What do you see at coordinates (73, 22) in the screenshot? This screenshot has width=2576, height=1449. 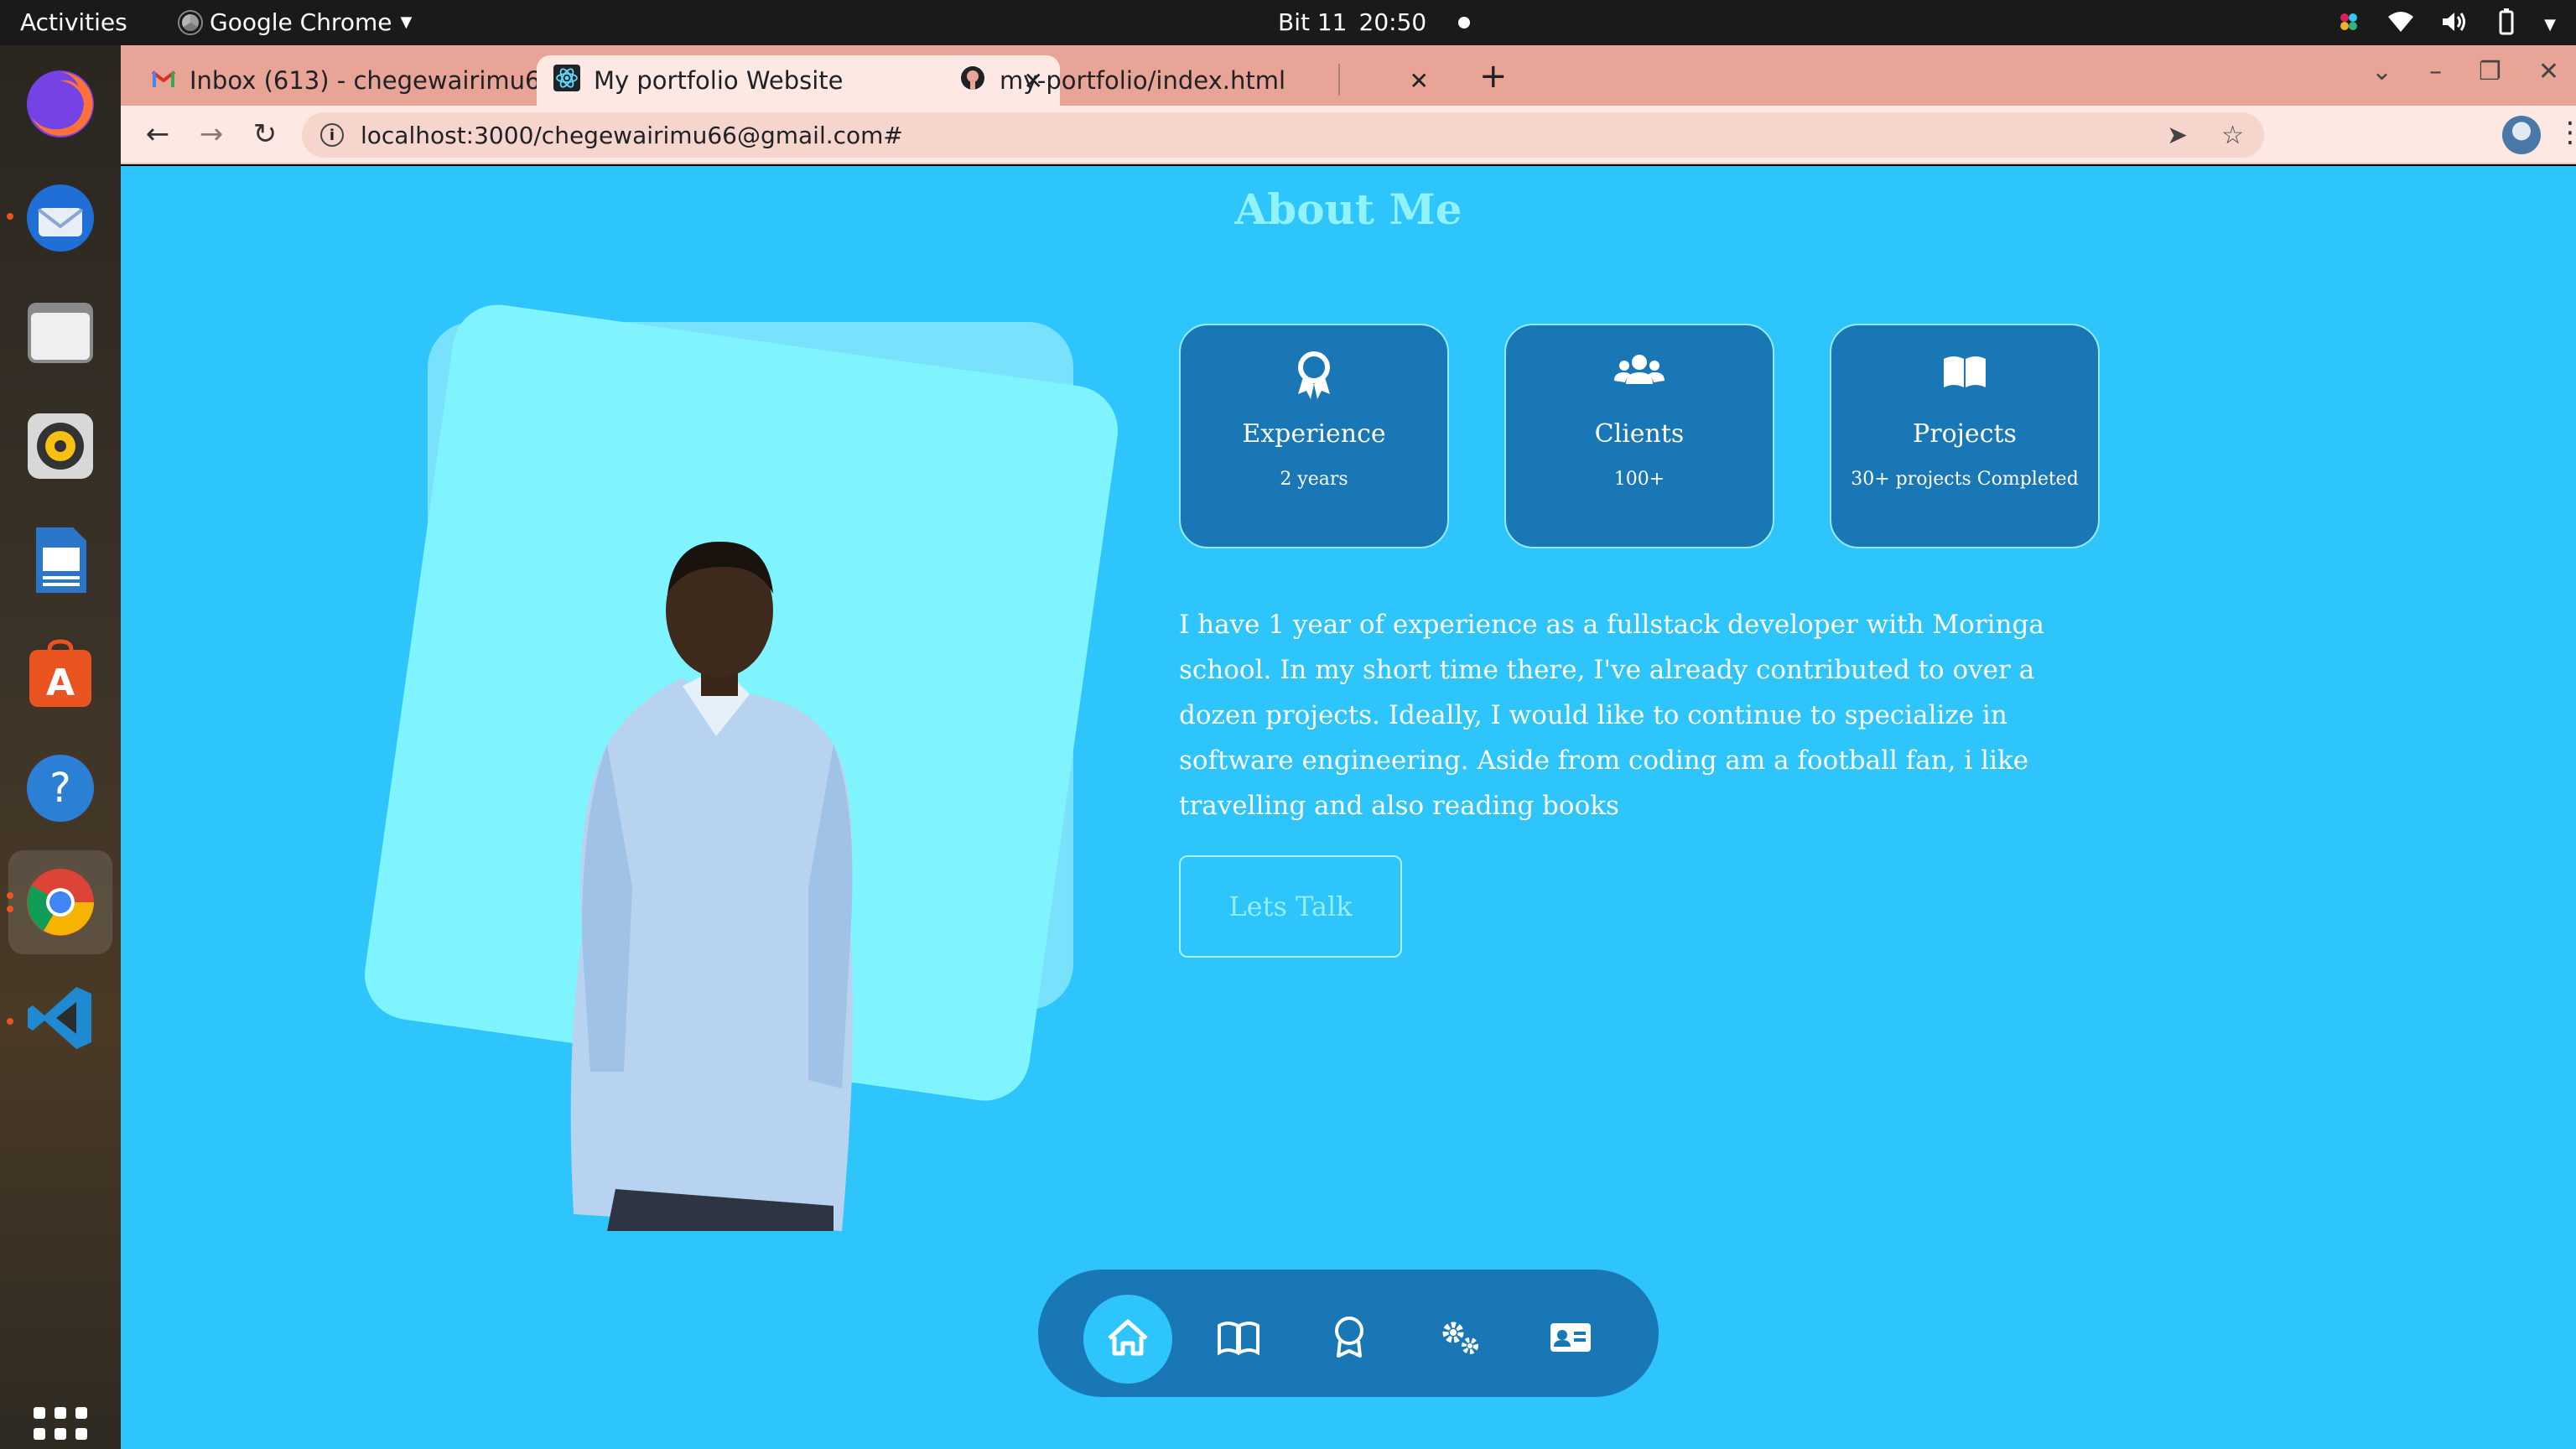 I see `activities-button: Activities` at bounding box center [73, 22].